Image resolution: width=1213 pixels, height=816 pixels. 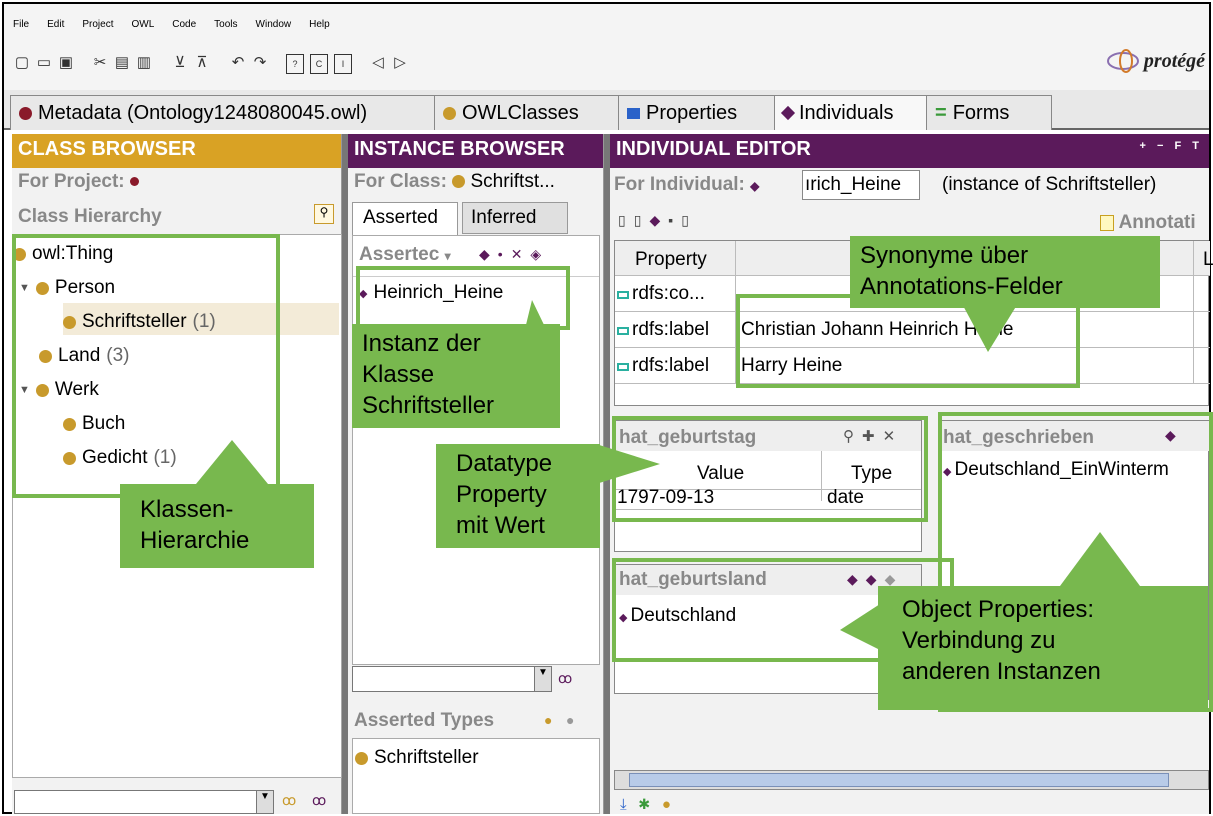 What do you see at coordinates (846, 112) in the screenshot?
I see `tab-label: Individuals` at bounding box center [846, 112].